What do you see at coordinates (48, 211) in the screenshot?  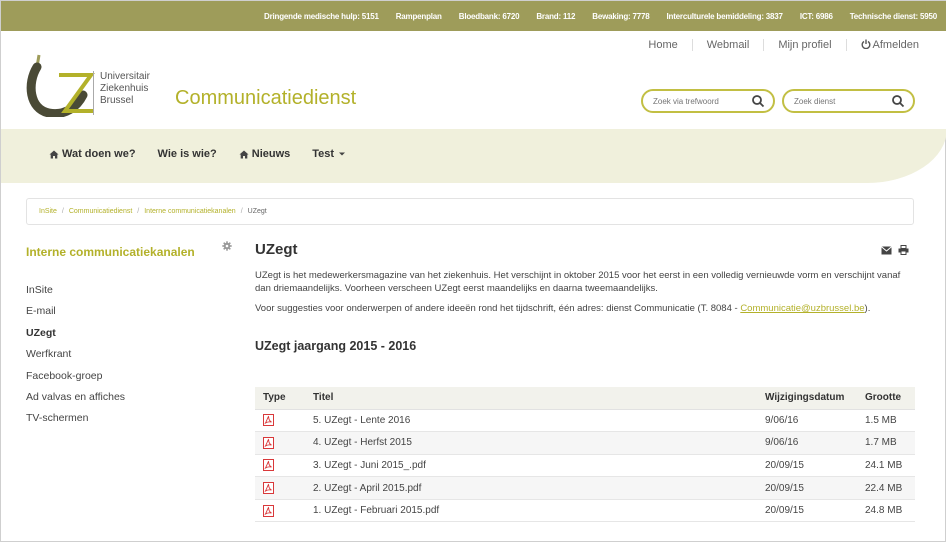 I see `breadcrumb-item-insite: InSite` at bounding box center [48, 211].